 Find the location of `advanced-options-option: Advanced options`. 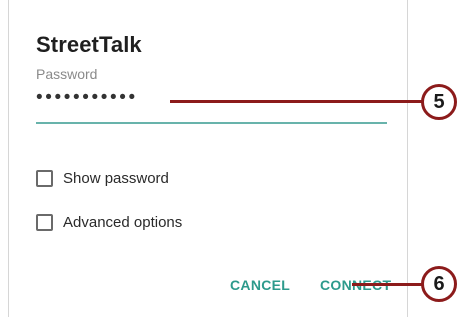

advanced-options-option: Advanced options is located at coordinates (109, 222).